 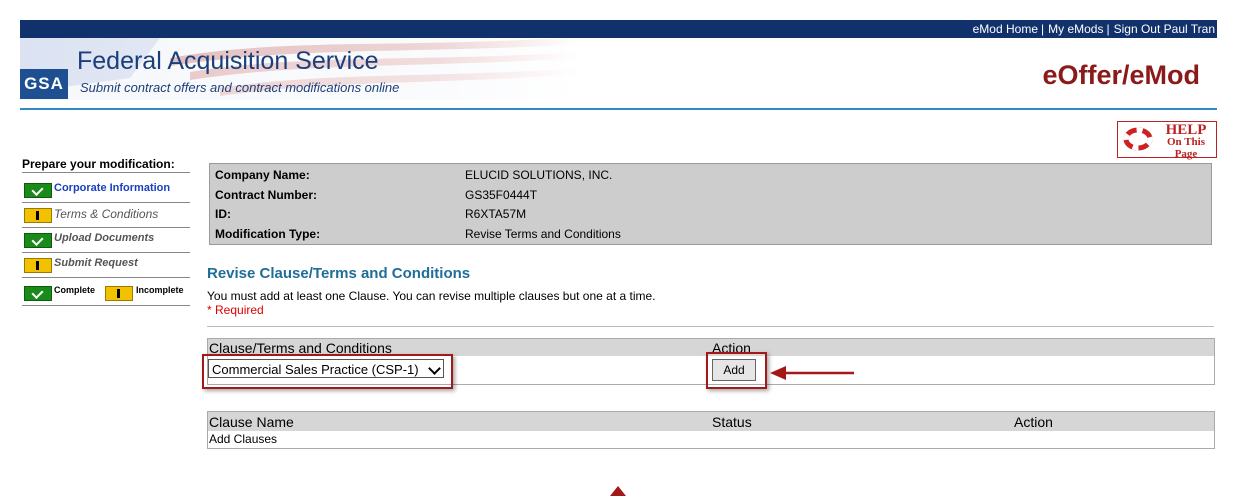 I want to click on sidebar-divider, so click(x=106, y=172).